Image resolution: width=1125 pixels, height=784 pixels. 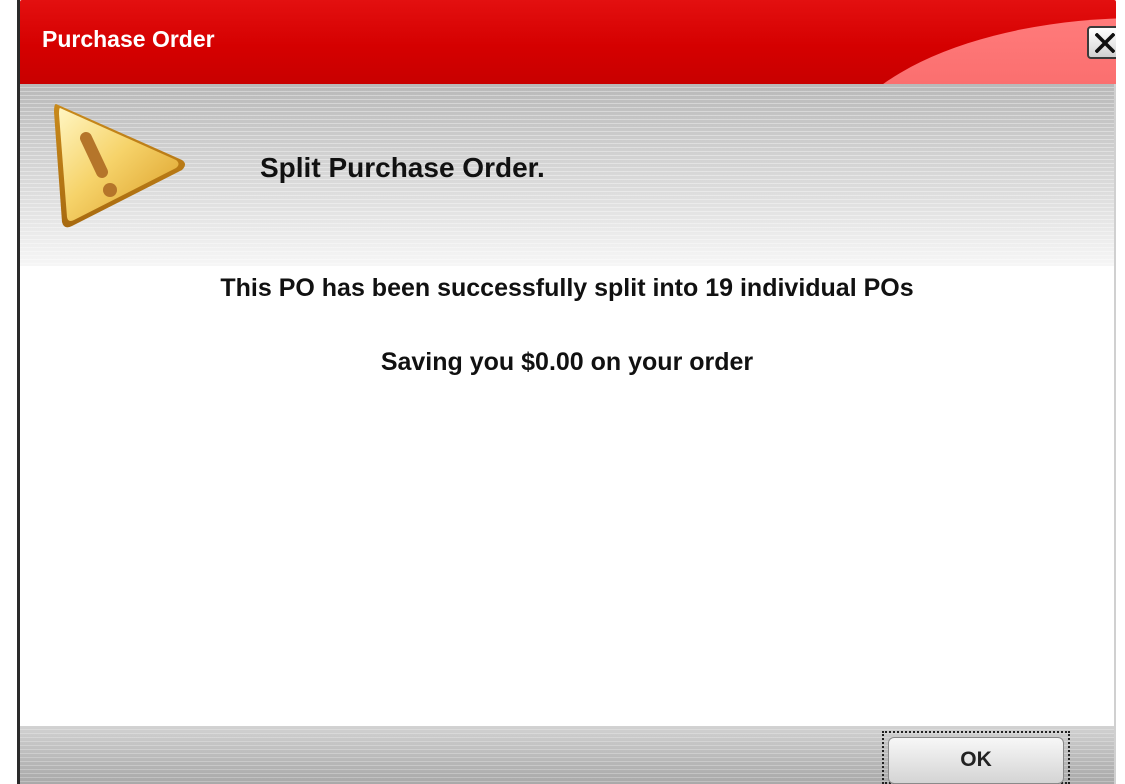 What do you see at coordinates (976, 760) in the screenshot?
I see `ok-button: OK` at bounding box center [976, 760].